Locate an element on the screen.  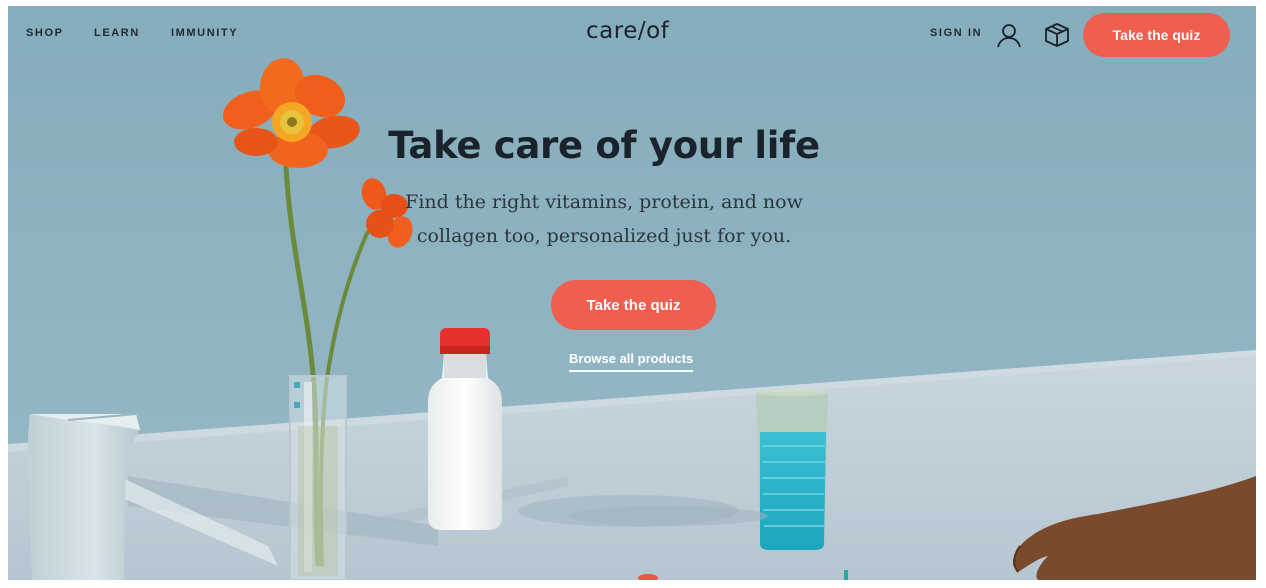
hero-subtitle-line2: collagen too, personalized just for you. is located at coordinates (604, 236).